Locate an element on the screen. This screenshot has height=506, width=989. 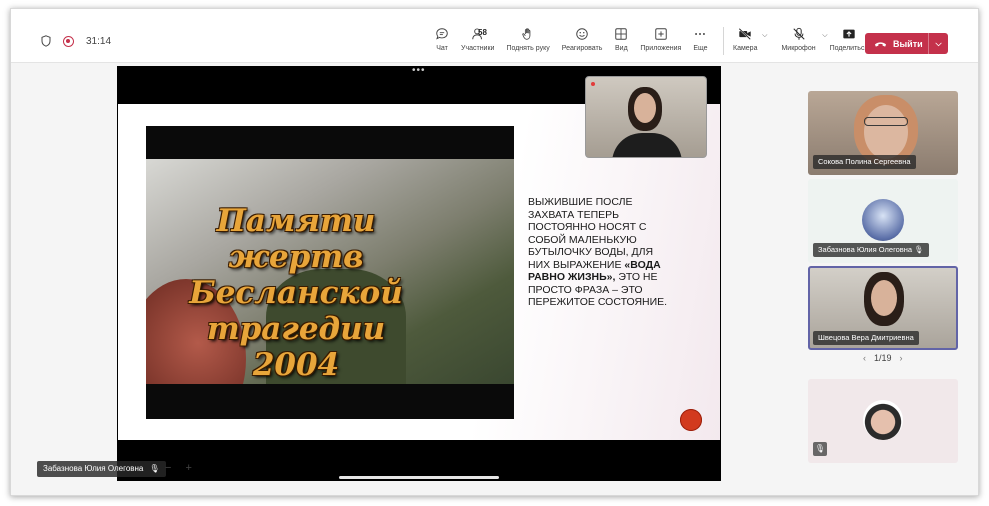
home-indicator is located at coordinates (419, 477).